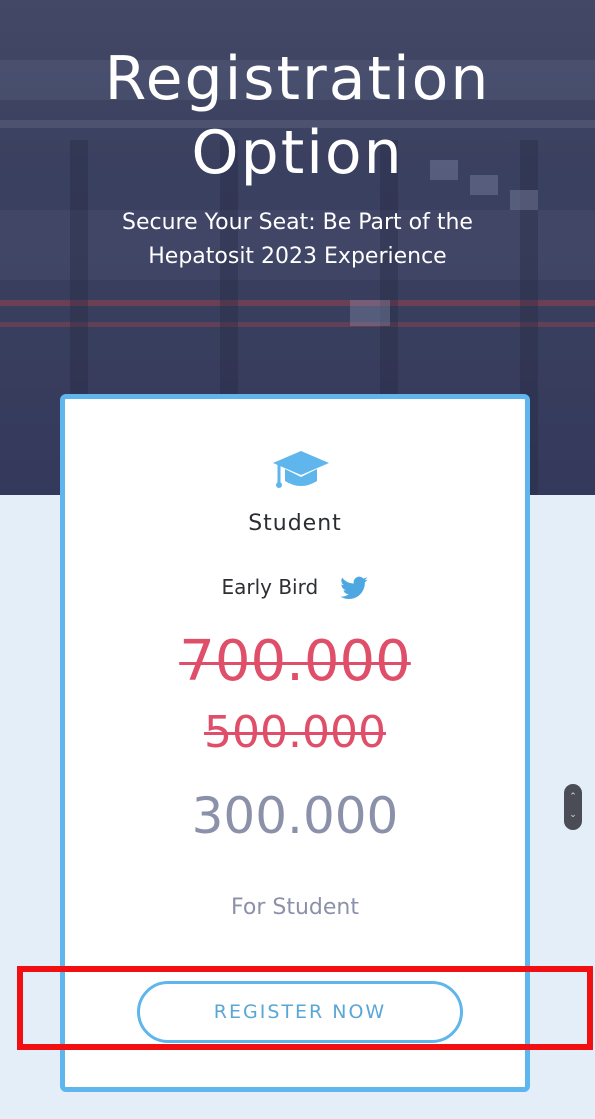 Image resolution: width=595 pixels, height=1119 pixels. What do you see at coordinates (295, 732) in the screenshot?
I see `price-first-discount: 500.000` at bounding box center [295, 732].